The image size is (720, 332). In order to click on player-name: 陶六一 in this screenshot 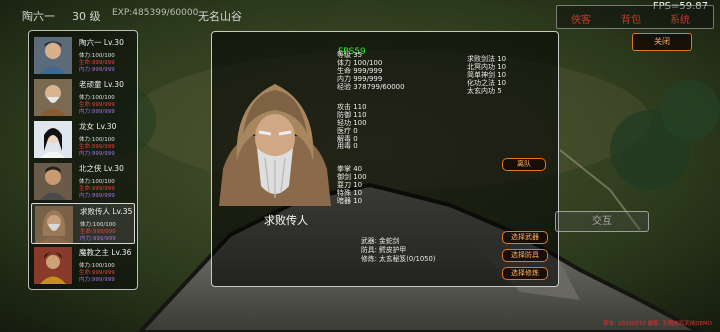, I will do `click(38, 16)`.